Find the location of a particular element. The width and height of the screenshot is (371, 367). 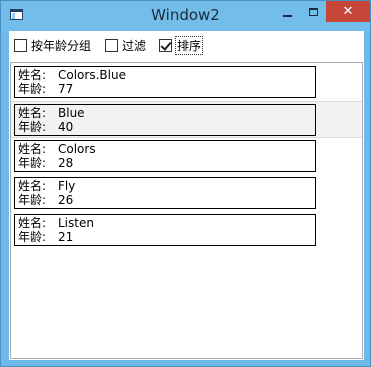

age-line: 年龄: 28 is located at coordinates (45, 163).